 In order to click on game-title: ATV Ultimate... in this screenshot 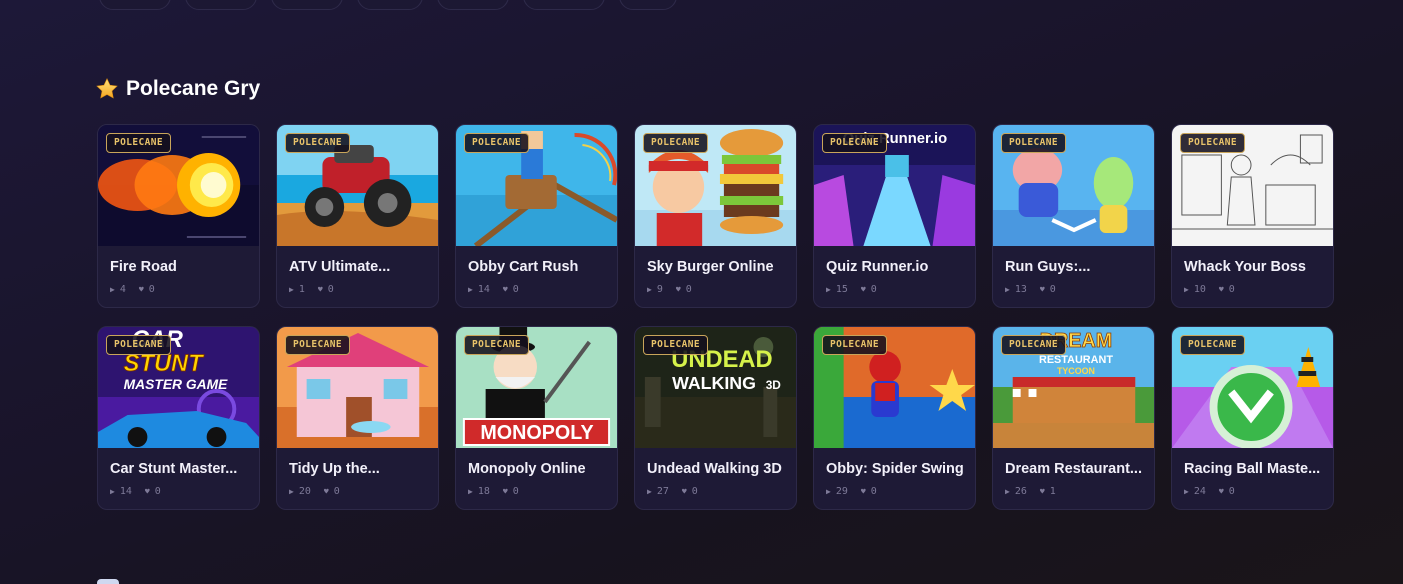, I will do `click(359, 267)`.